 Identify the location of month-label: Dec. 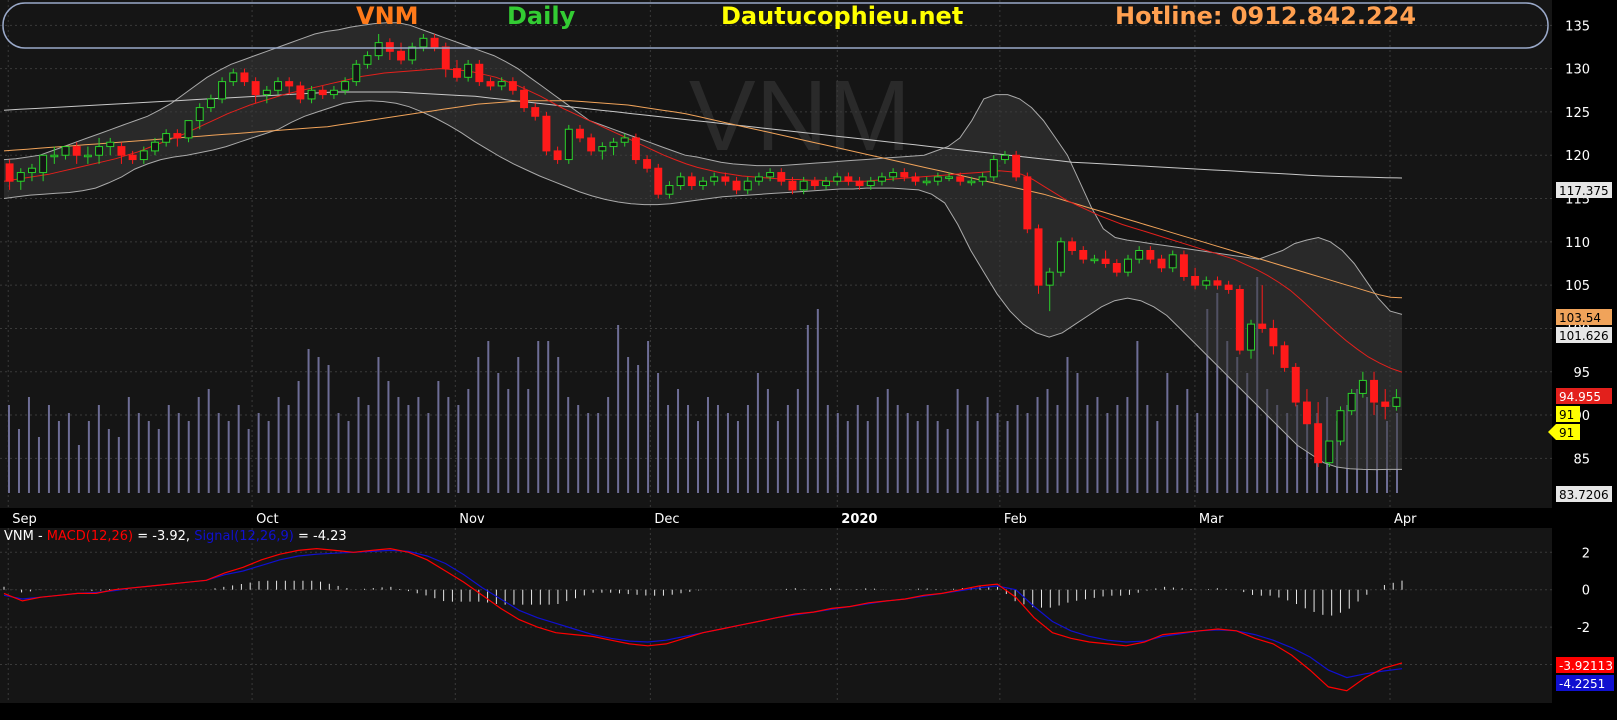
(666, 519).